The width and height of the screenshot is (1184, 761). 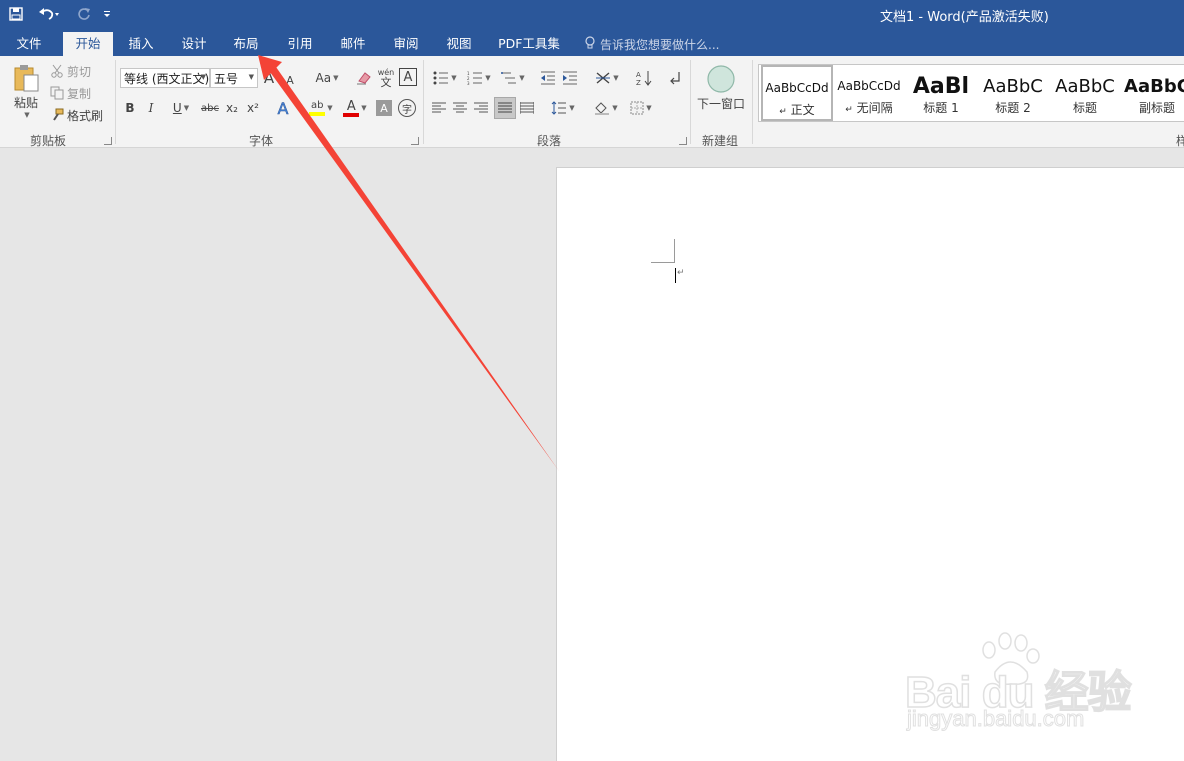 What do you see at coordinates (165, 78) in the screenshot?
I see `font-name-combo: 等线 (西文正文) ▼` at bounding box center [165, 78].